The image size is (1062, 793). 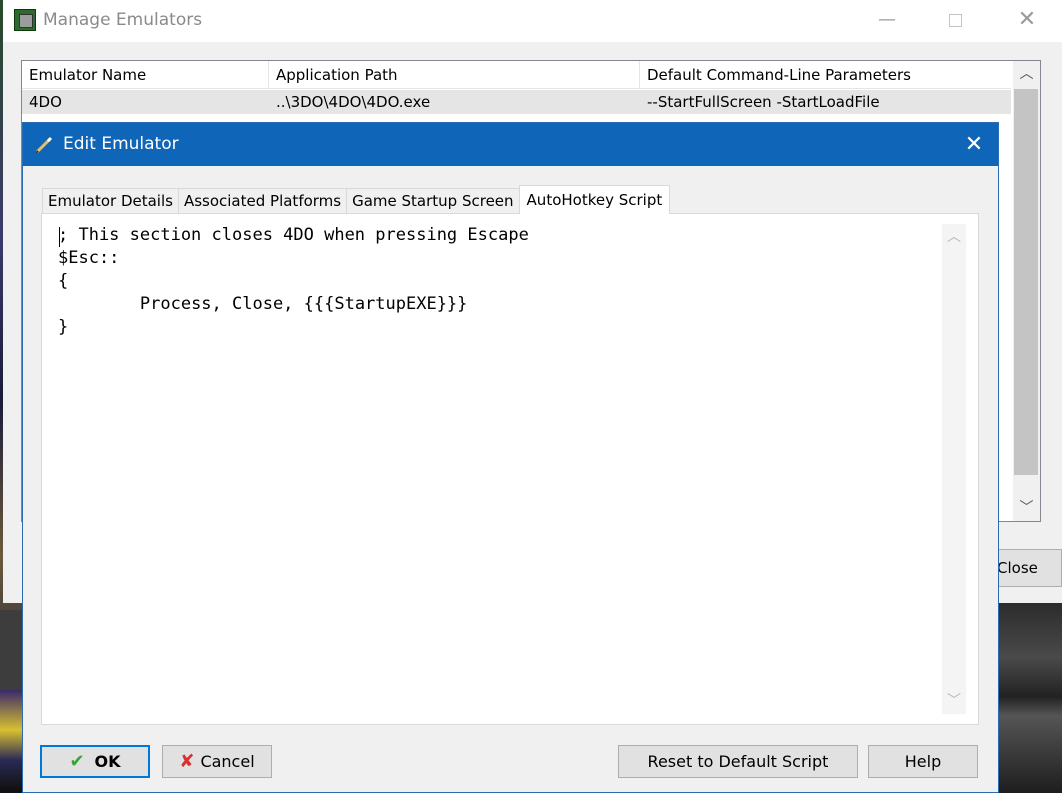 I want to click on list-scrollbar: ︿ ﹀, so click(x=1026, y=291).